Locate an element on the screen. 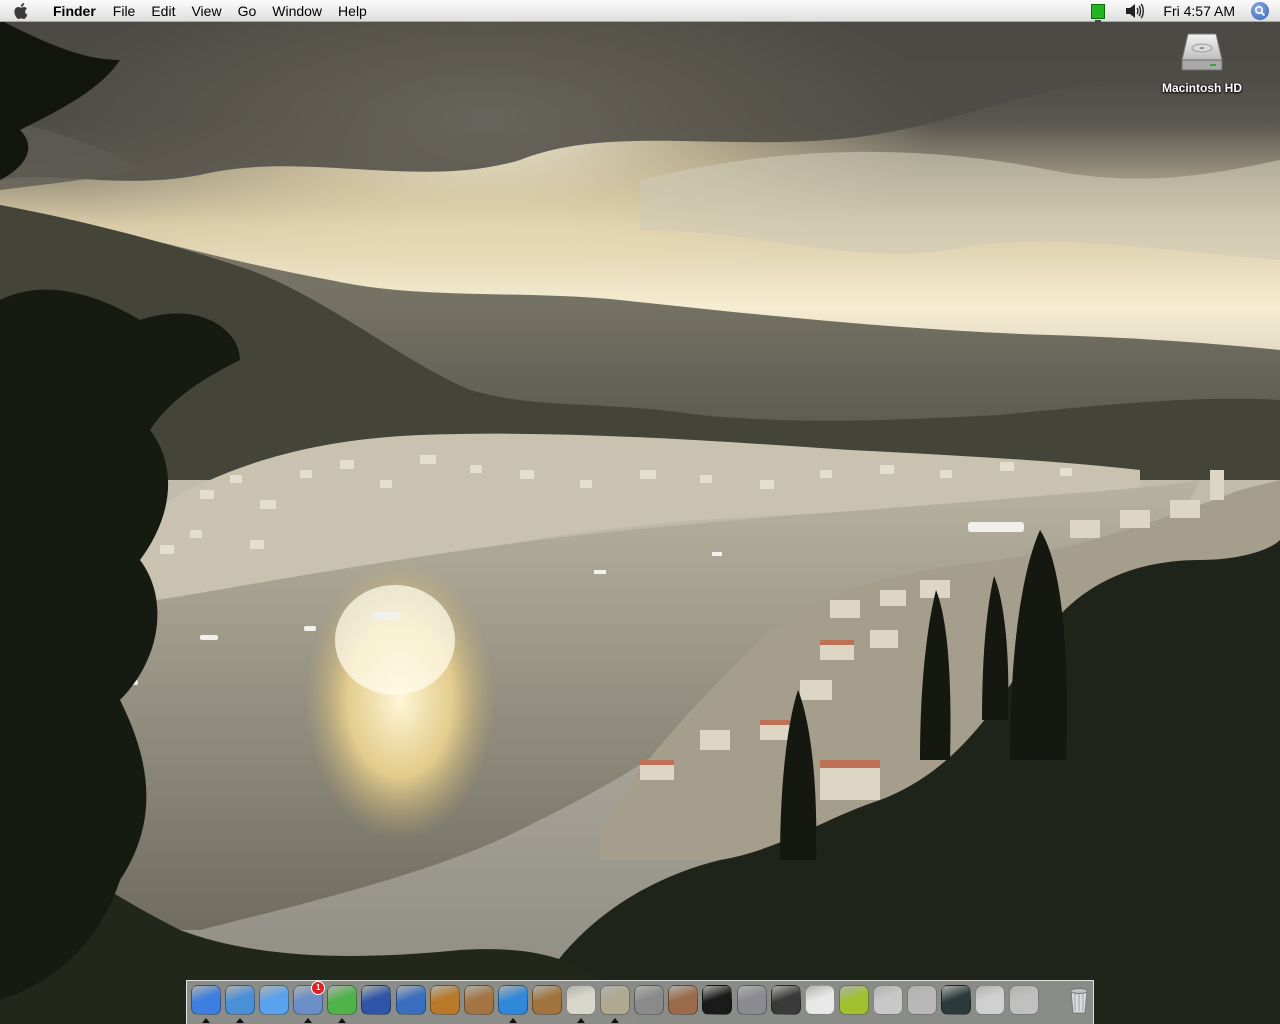 This screenshot has height=1024, width=1280. hard-drive-icon is located at coordinates (1202, 52).